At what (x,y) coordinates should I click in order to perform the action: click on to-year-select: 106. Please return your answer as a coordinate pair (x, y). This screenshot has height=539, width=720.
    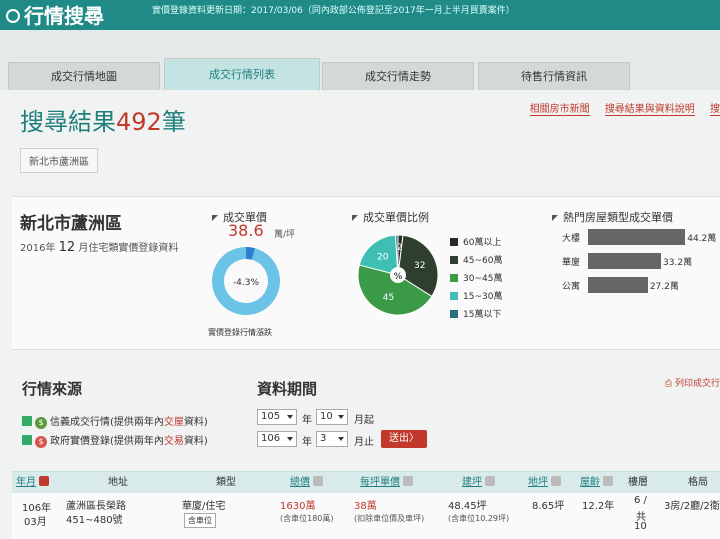
    Looking at the image, I should click on (277, 439).